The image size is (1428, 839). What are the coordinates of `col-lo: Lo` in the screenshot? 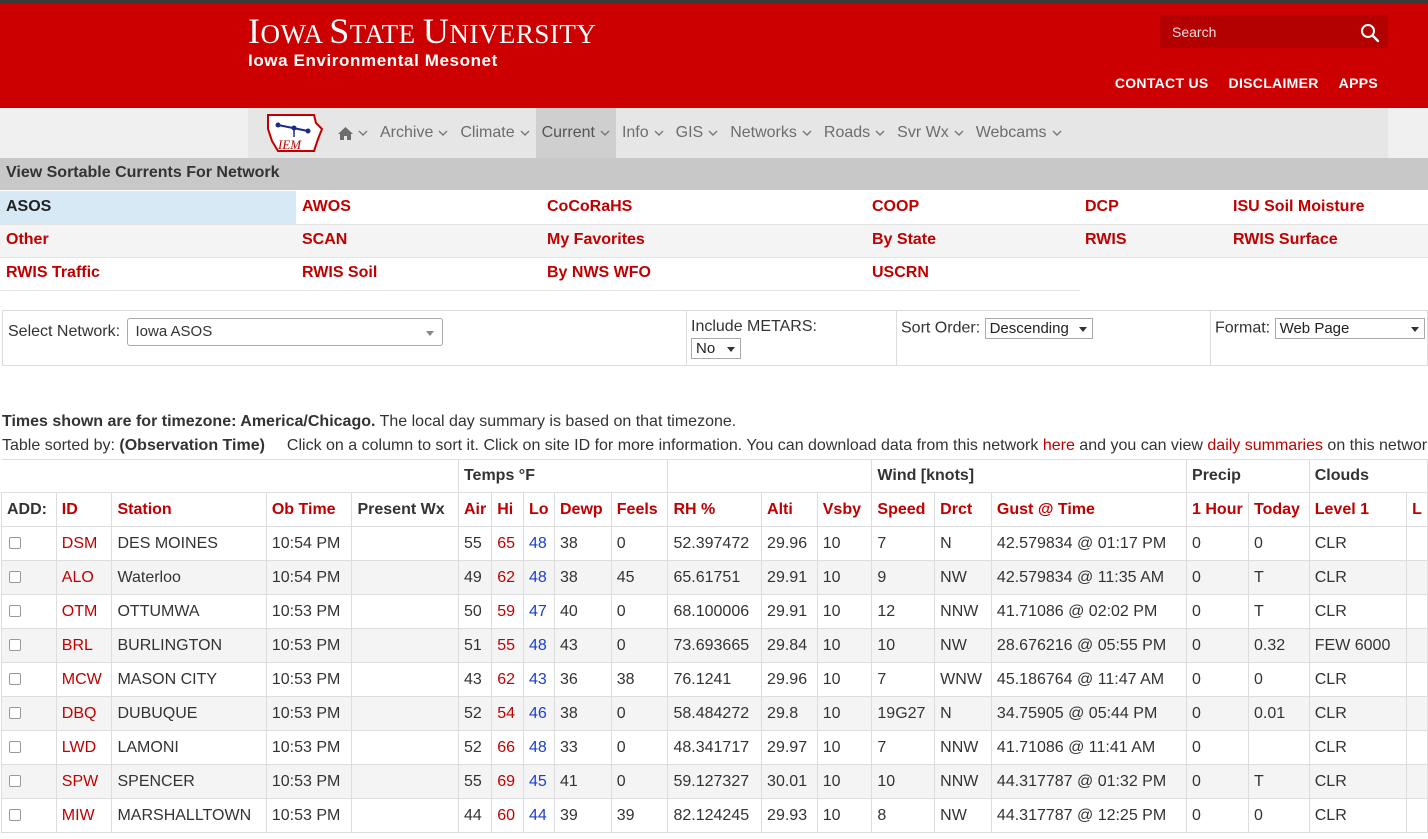 It's located at (539, 509).